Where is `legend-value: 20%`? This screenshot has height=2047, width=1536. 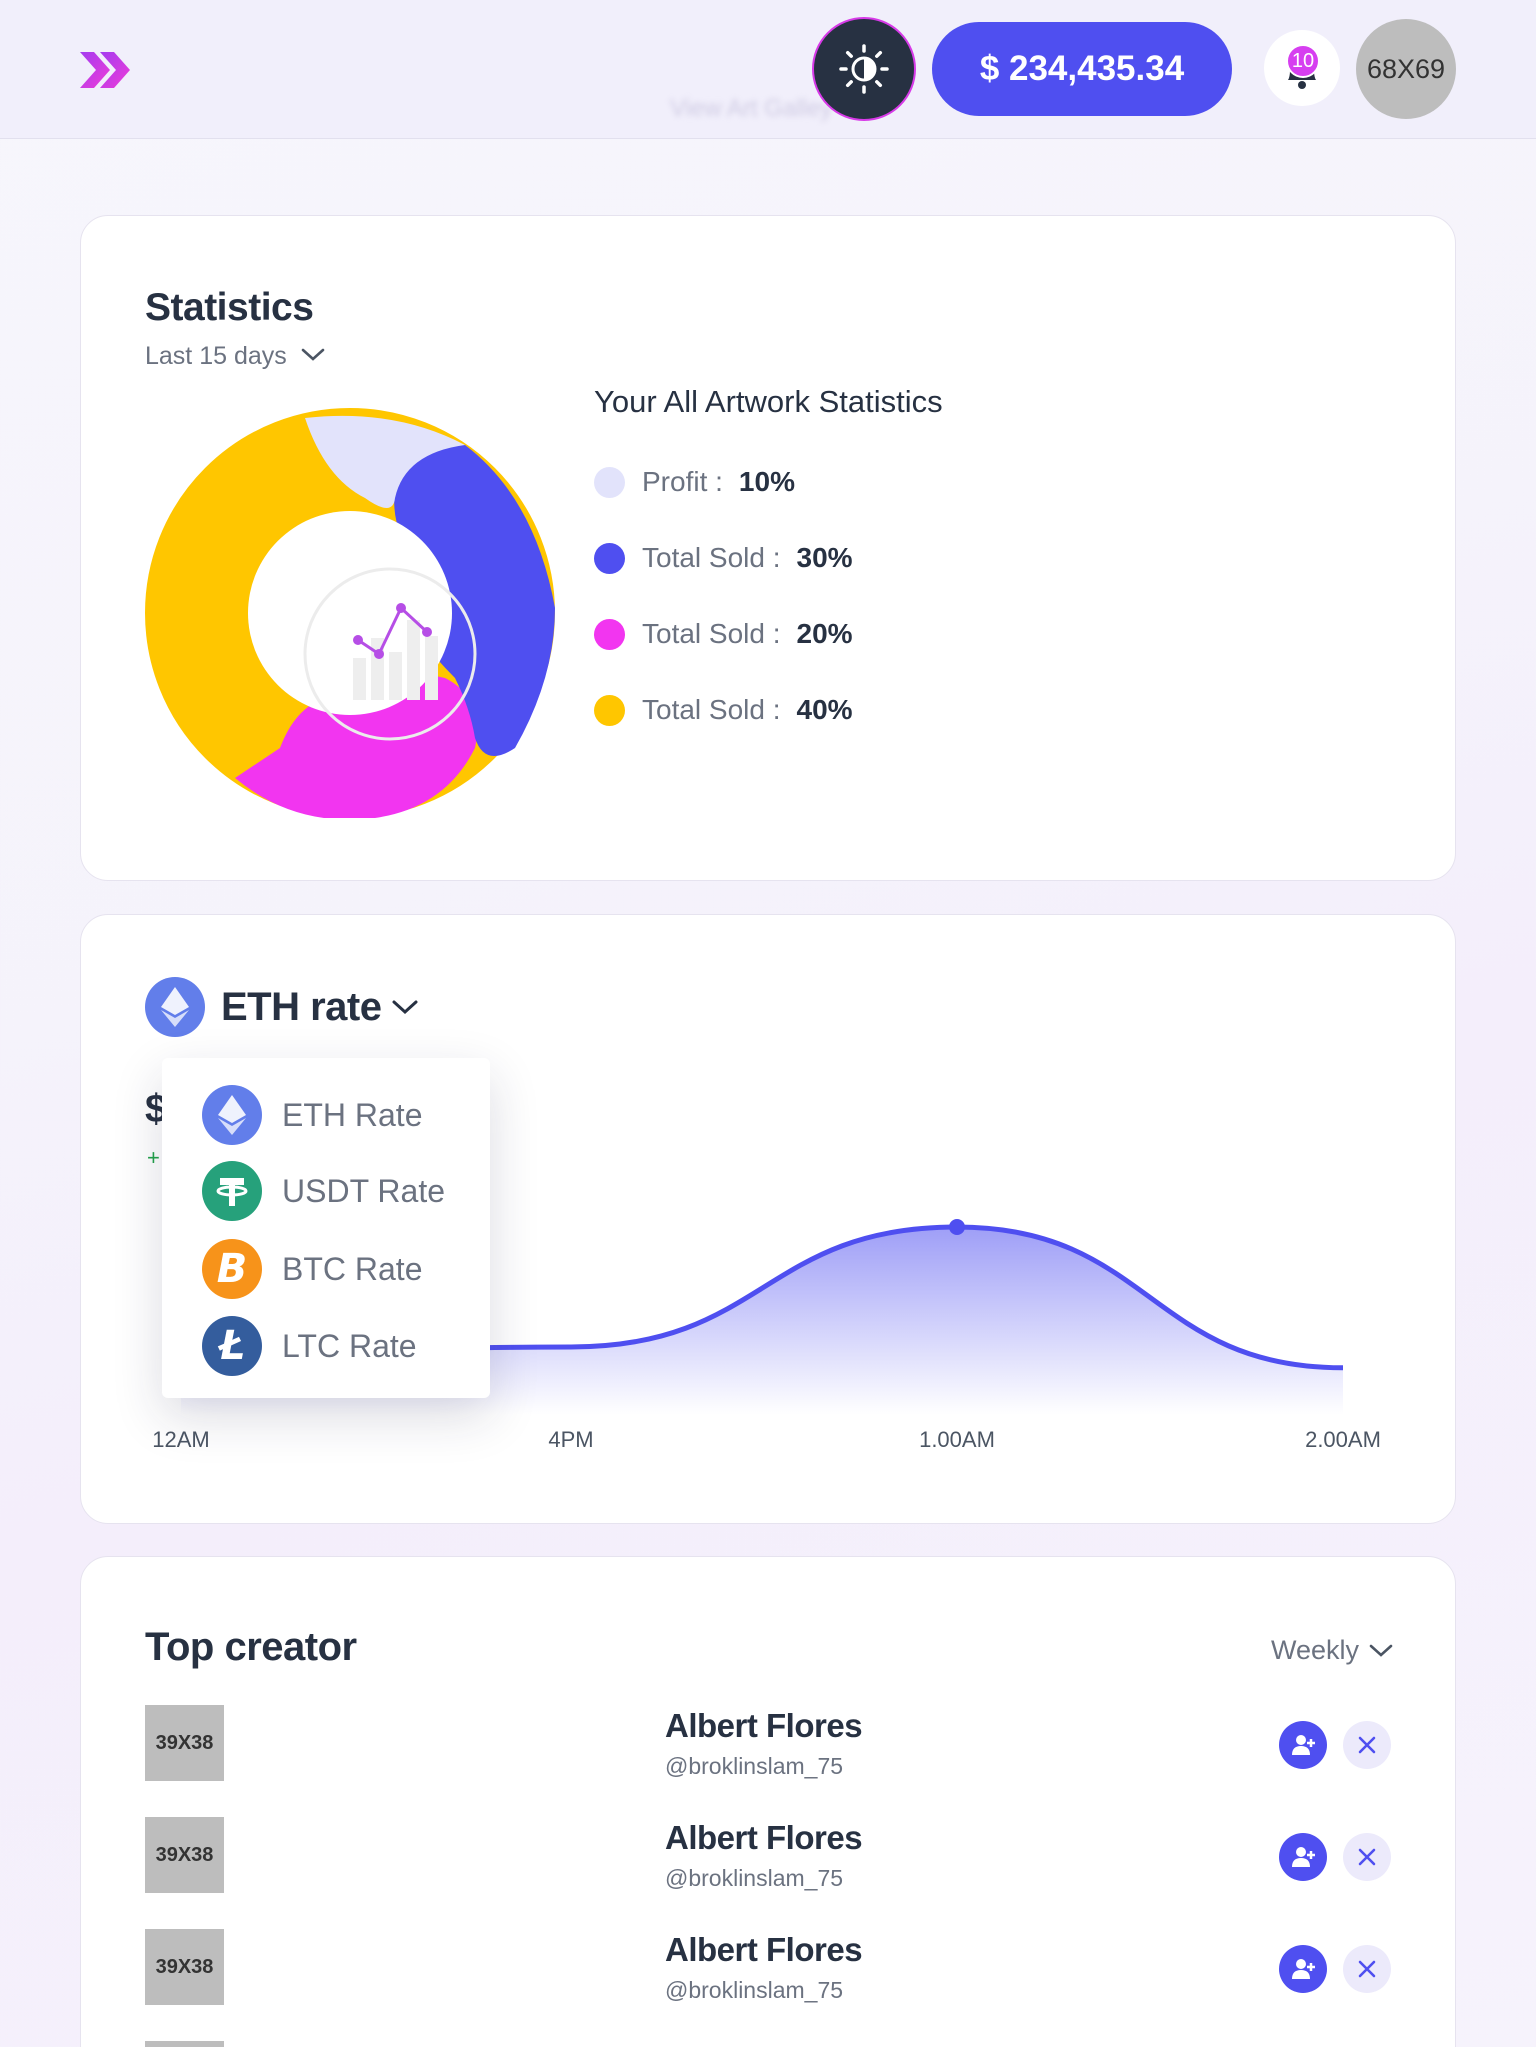 legend-value: 20% is located at coordinates (824, 633).